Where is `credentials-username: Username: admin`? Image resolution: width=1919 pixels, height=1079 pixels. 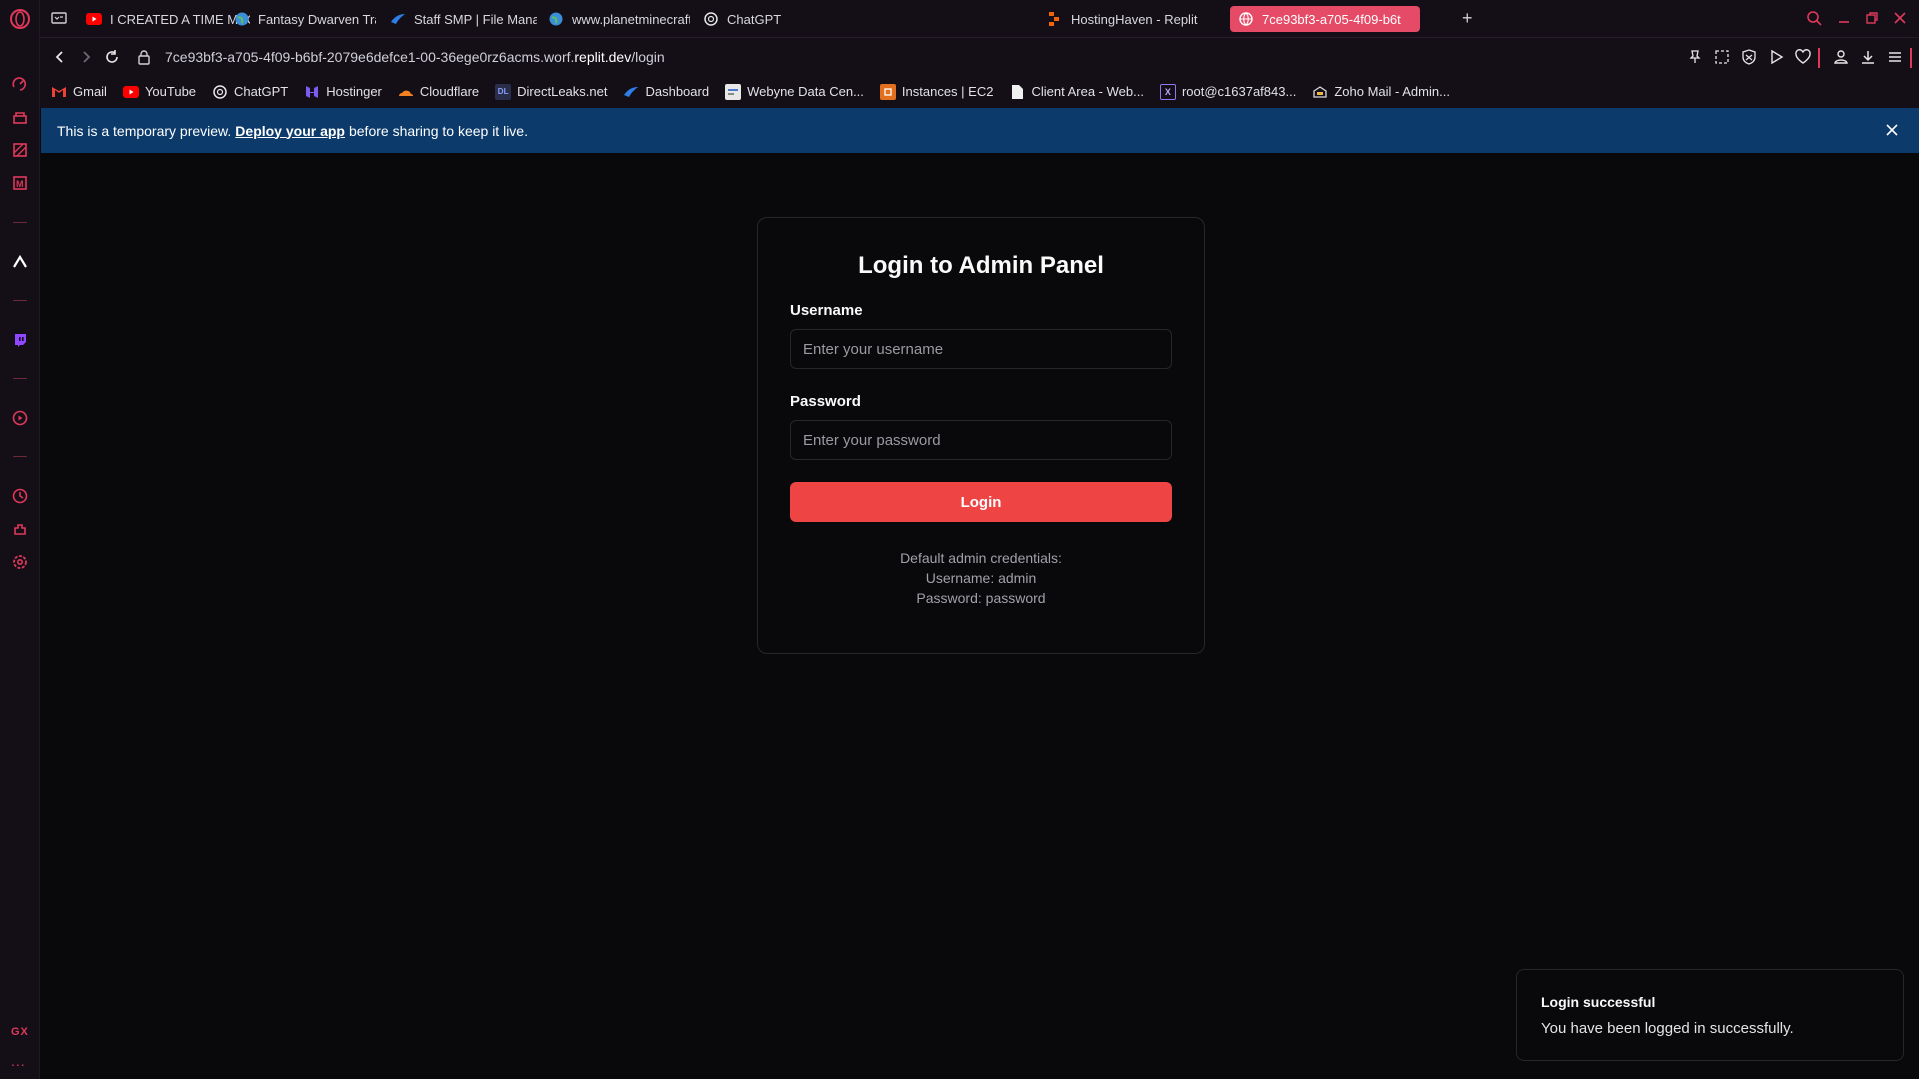
credentials-username: Username: admin is located at coordinates (981, 578).